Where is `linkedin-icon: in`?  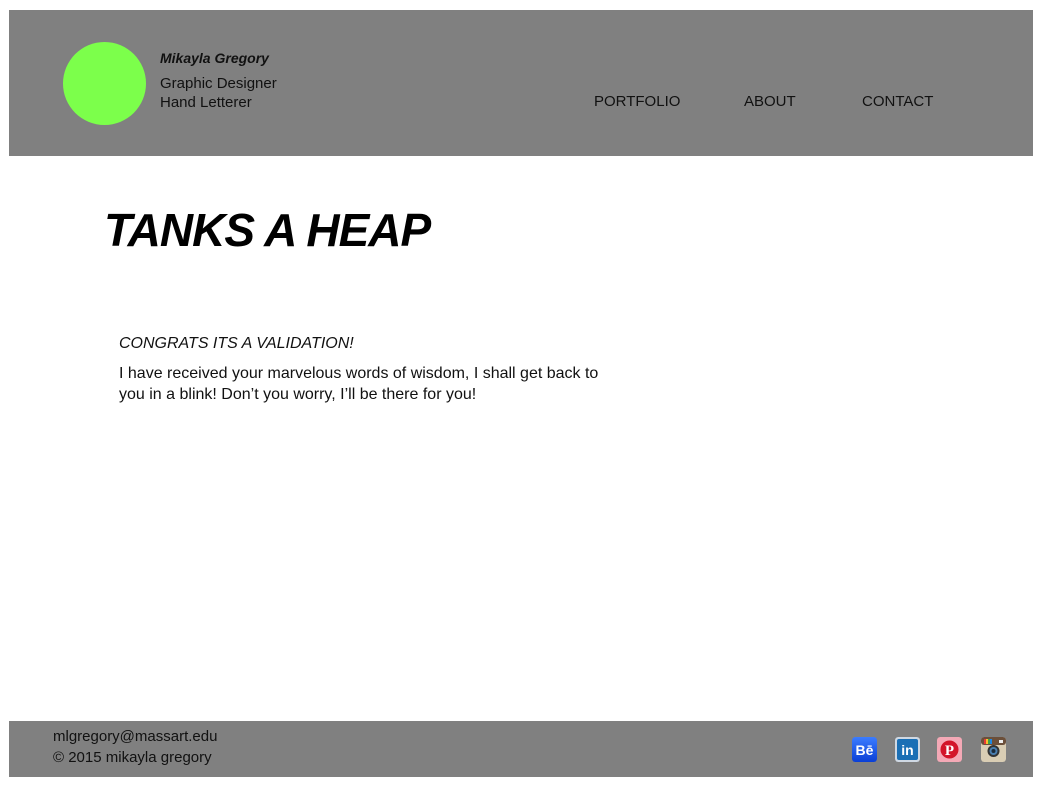 linkedin-icon: in is located at coordinates (907, 749).